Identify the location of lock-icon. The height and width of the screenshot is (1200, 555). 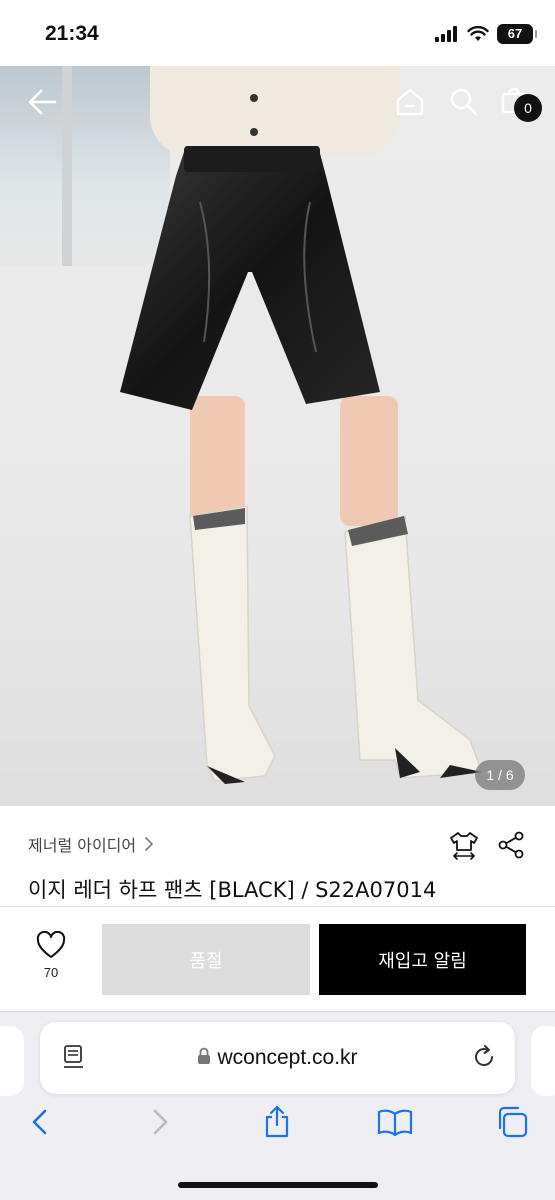
(204, 1055).